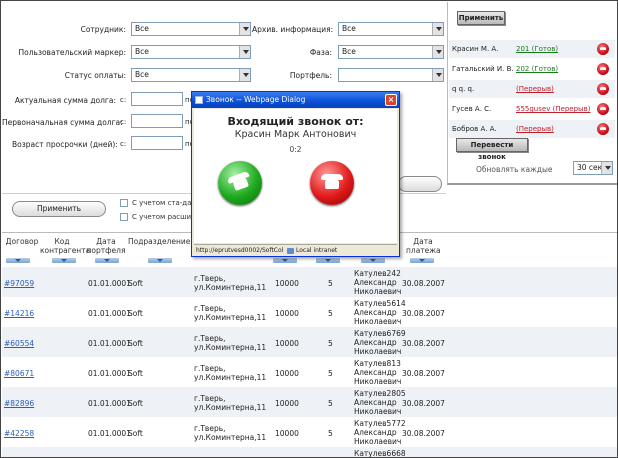 The height and width of the screenshot is (458, 618). What do you see at coordinates (159, 241) in the screenshot?
I see `column-header-division: Подразделение` at bounding box center [159, 241].